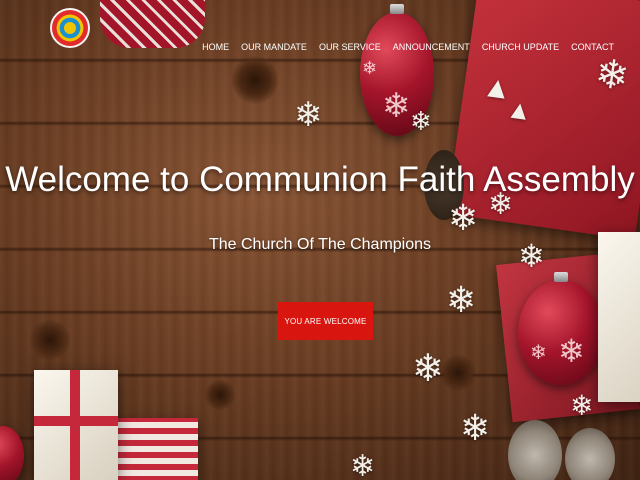 This screenshot has width=640, height=480. I want to click on nav-contact: CONTACT, so click(592, 47).